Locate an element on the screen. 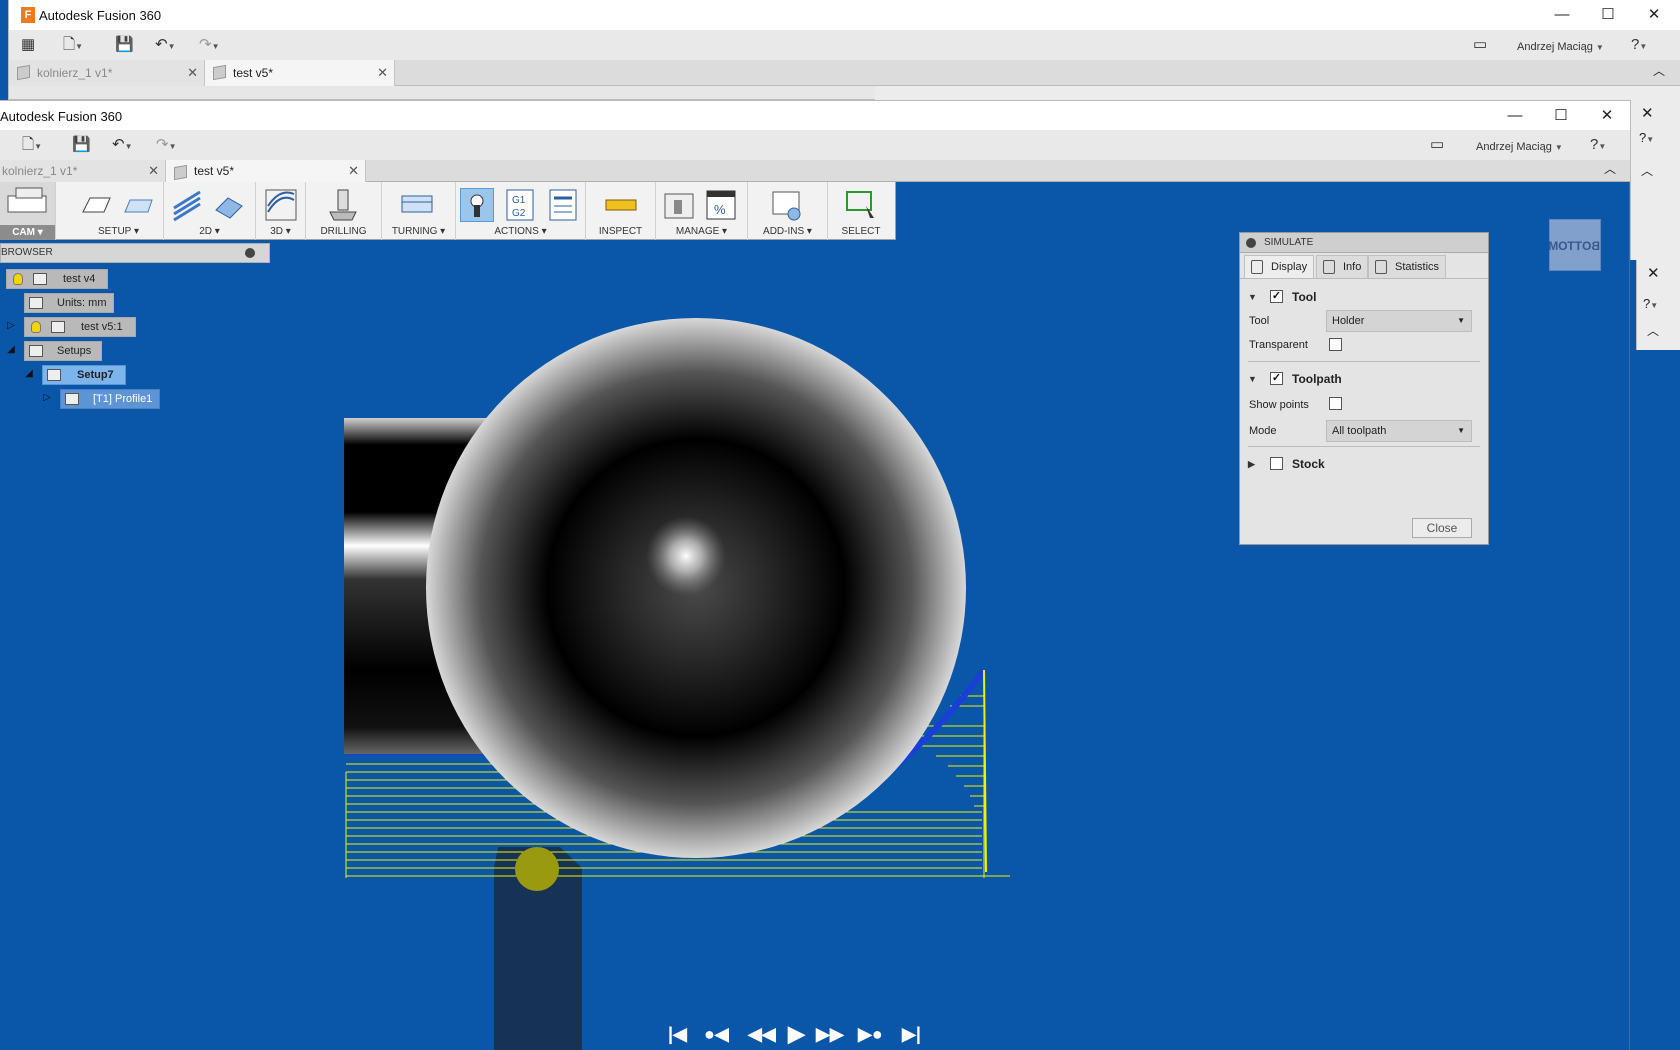 This screenshot has width=1680, height=1050. tree-node-setups: Setups is located at coordinates (63, 351).